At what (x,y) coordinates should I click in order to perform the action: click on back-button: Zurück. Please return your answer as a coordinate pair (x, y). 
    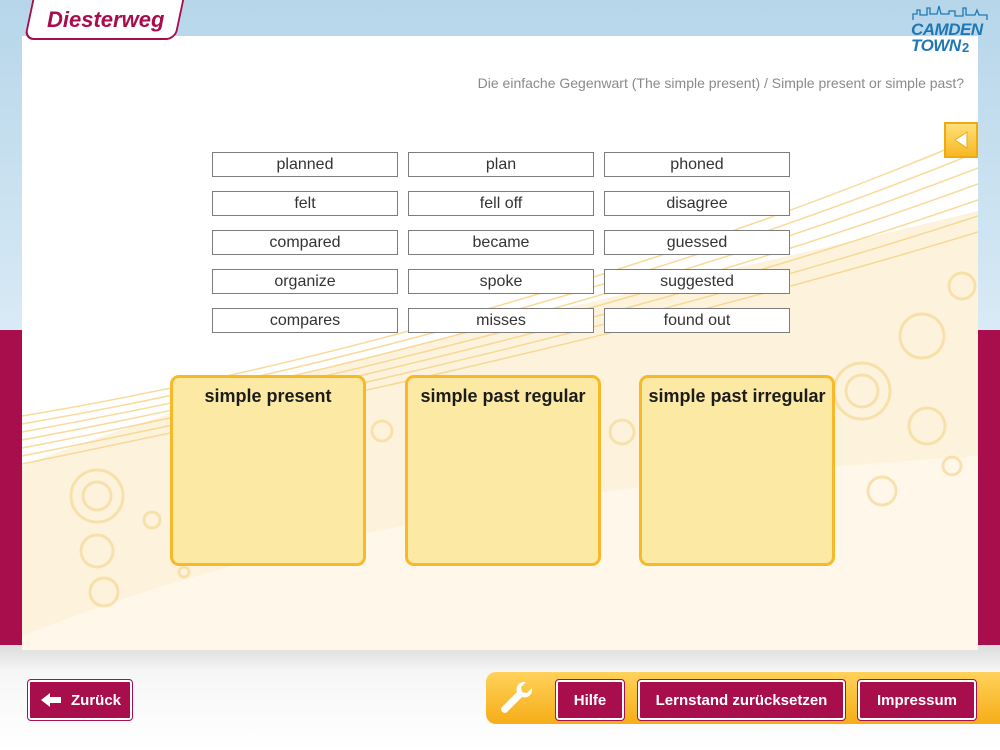
    Looking at the image, I should click on (80, 700).